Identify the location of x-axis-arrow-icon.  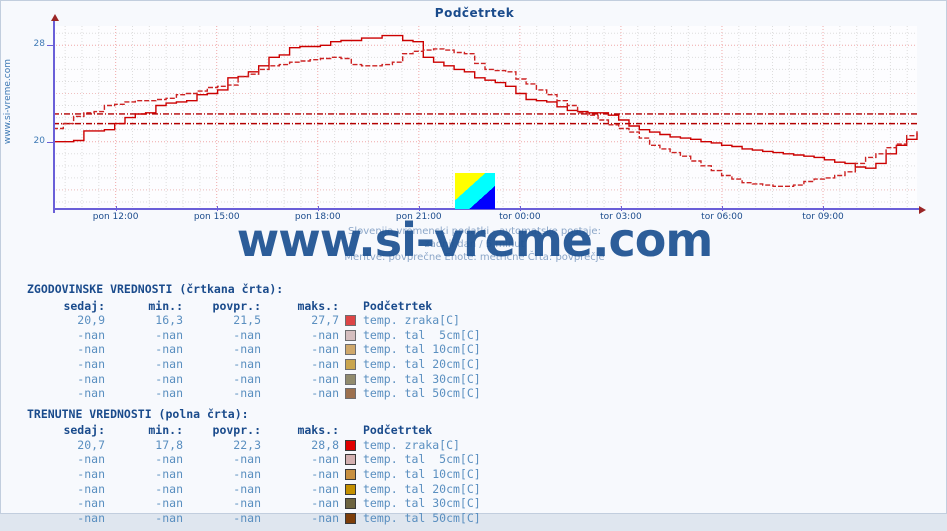
(922, 210).